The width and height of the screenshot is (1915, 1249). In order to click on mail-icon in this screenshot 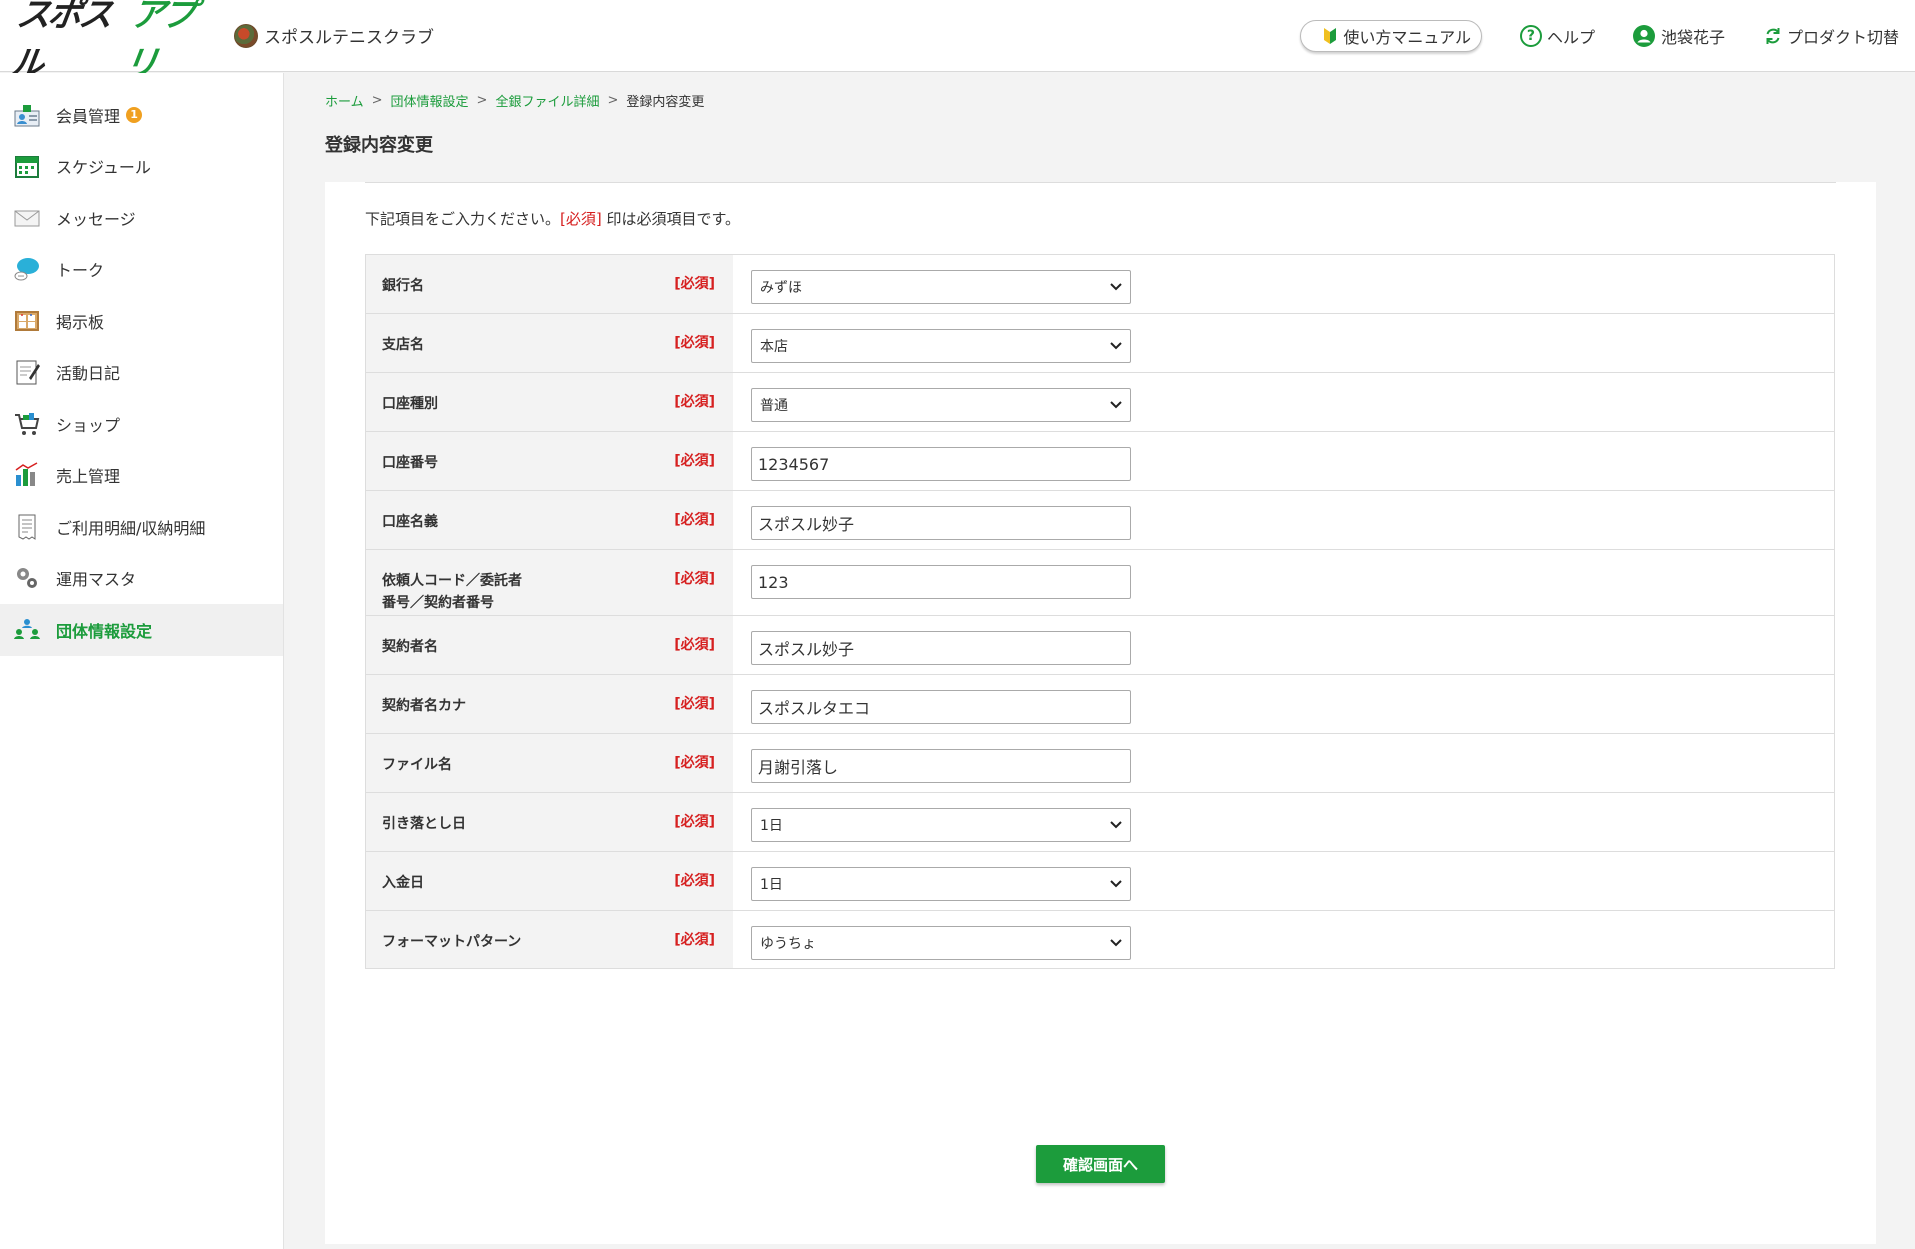, I will do `click(27, 218)`.